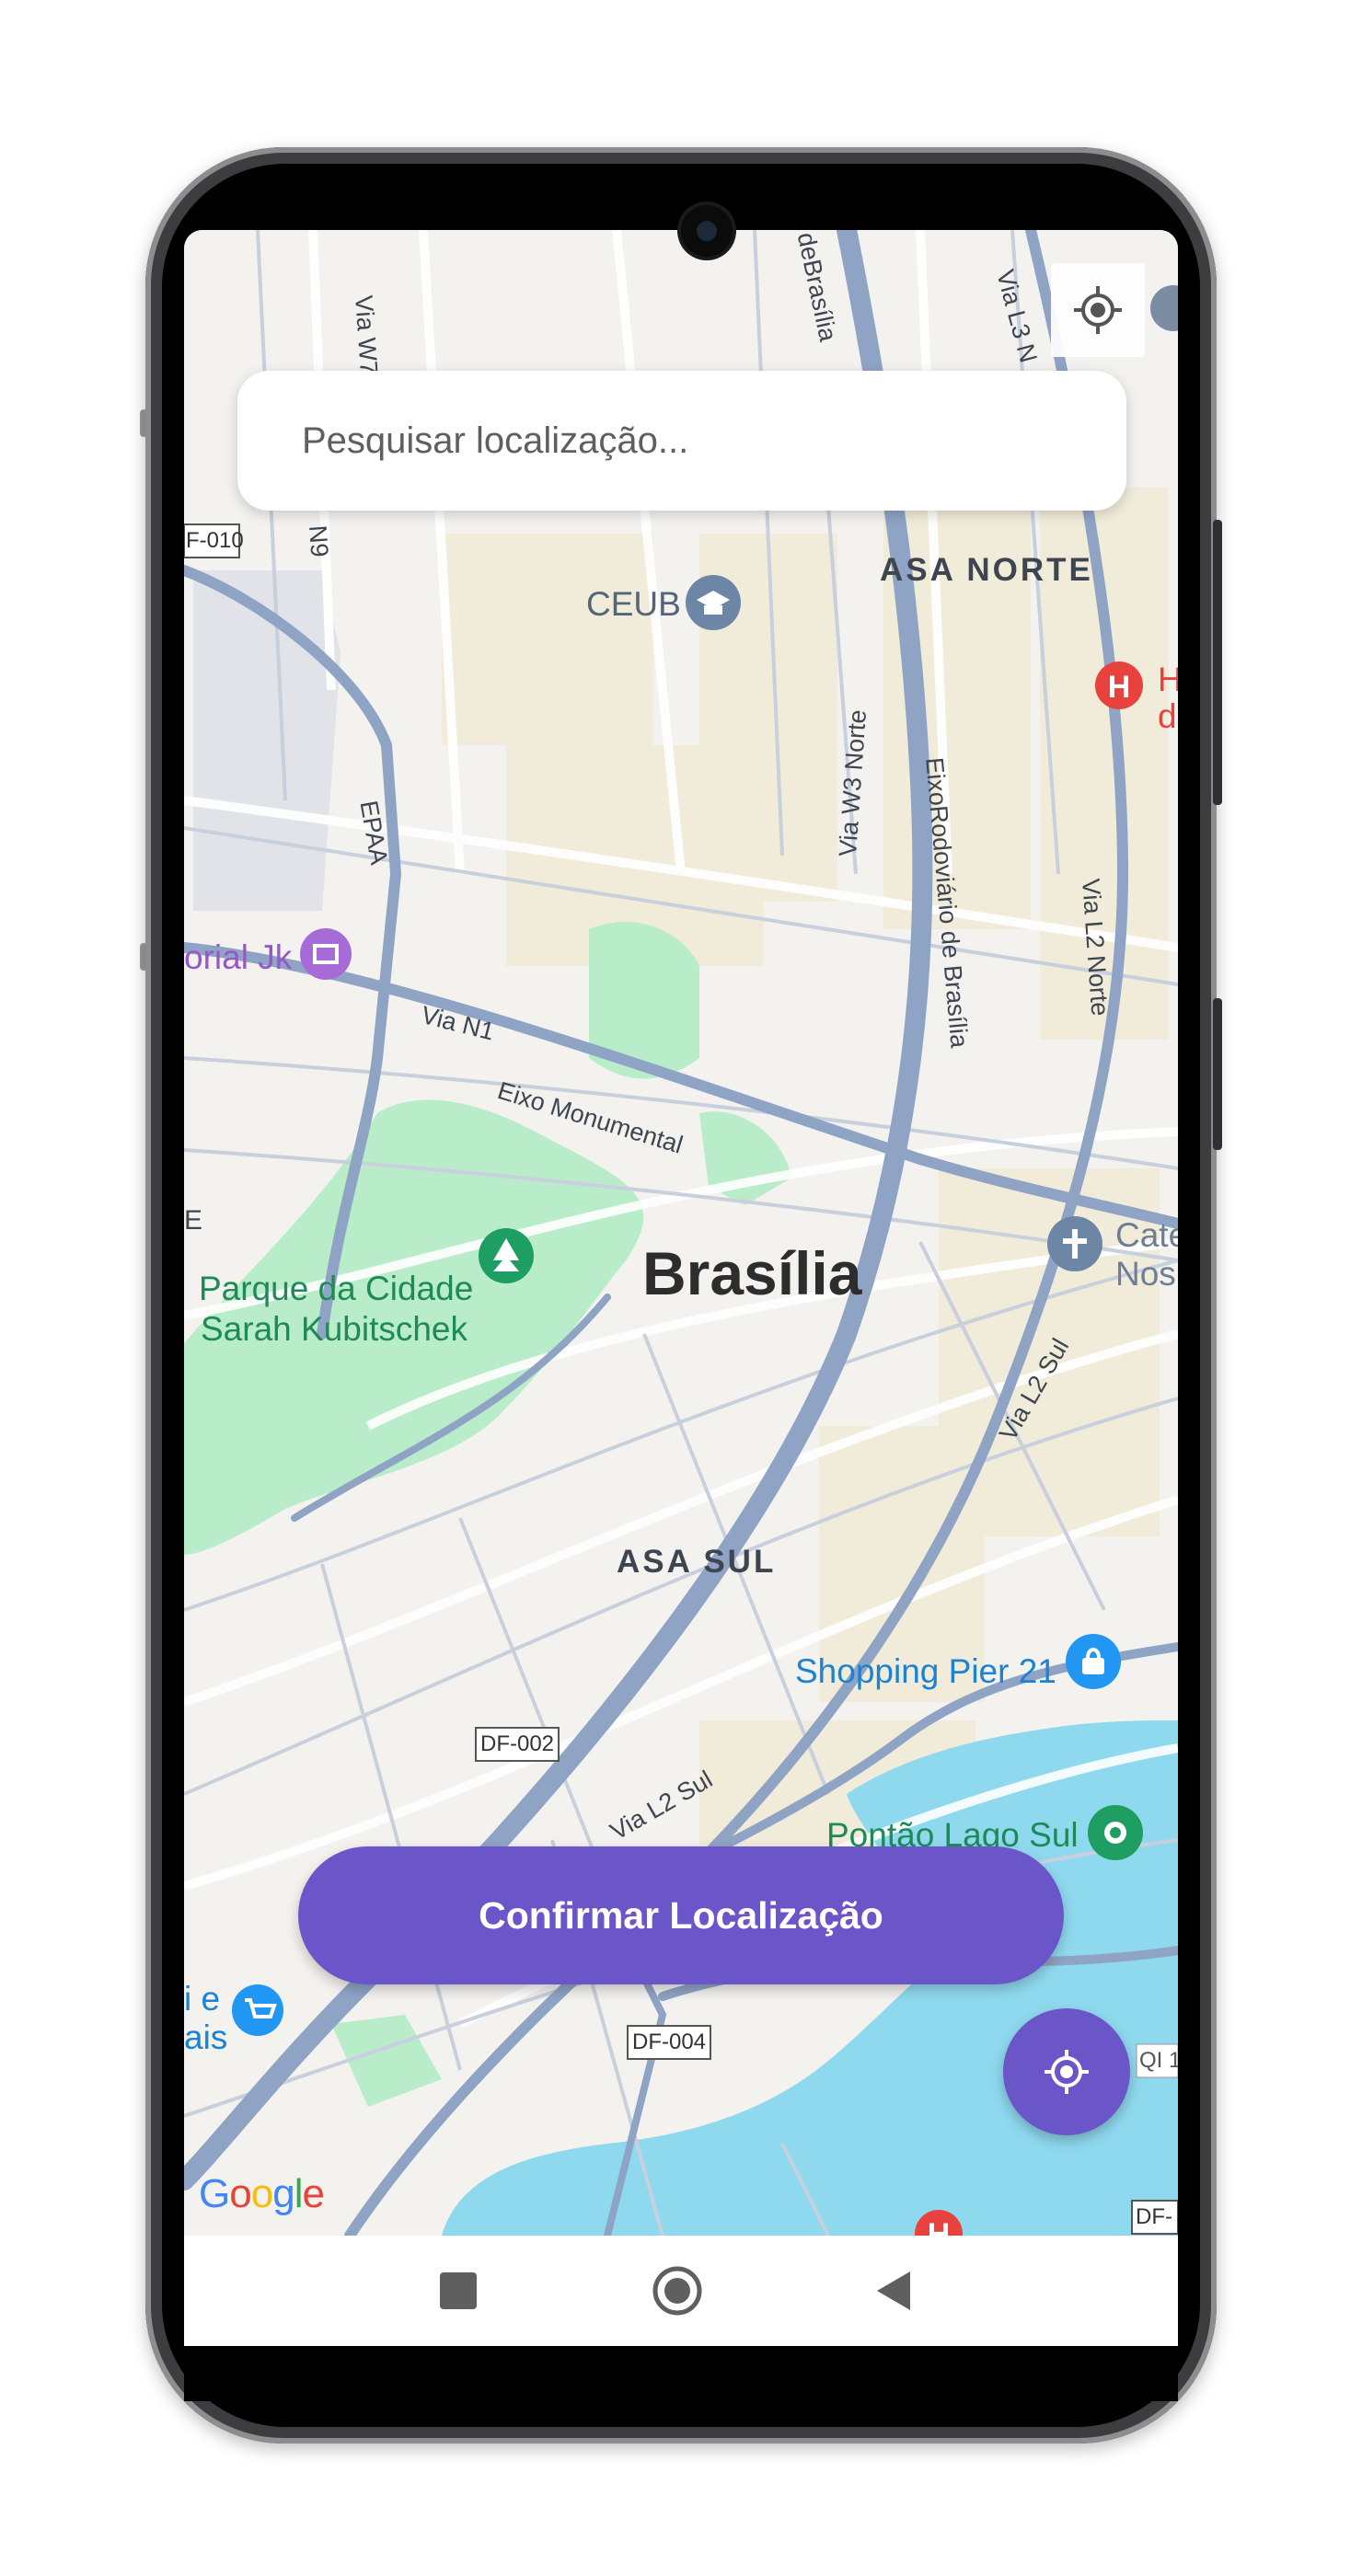 The width and height of the screenshot is (1362, 2576). Describe the element at coordinates (336, 1288) in the screenshot. I see `place-label: Parque da Cidade` at that location.